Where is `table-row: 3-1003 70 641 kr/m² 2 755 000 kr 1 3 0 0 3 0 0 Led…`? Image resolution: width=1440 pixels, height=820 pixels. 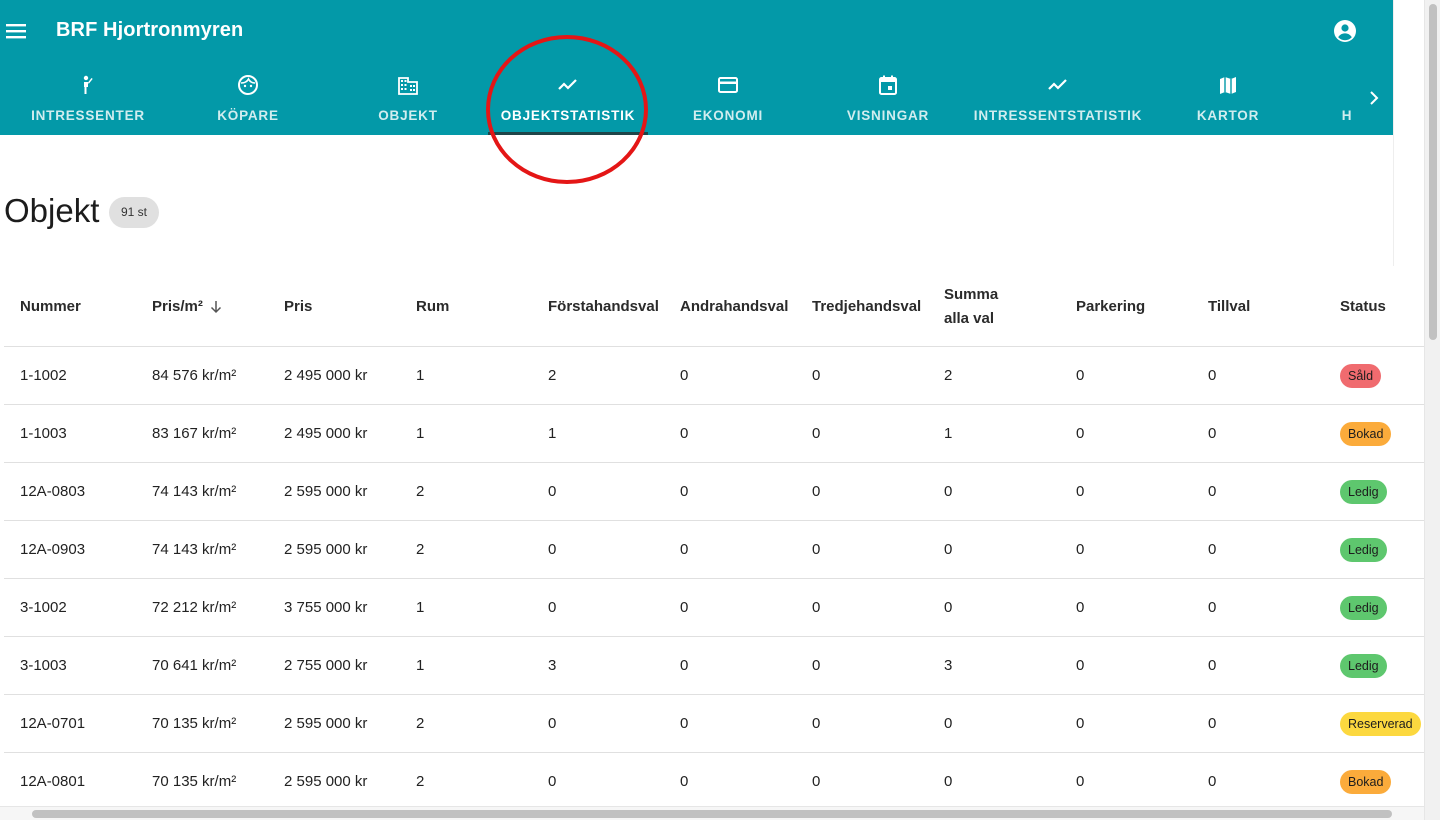
table-row: 3-1003 70 641 kr/m² 2 755 000 kr 1 3 0 0 3 0 0 Led… is located at coordinates (714, 666).